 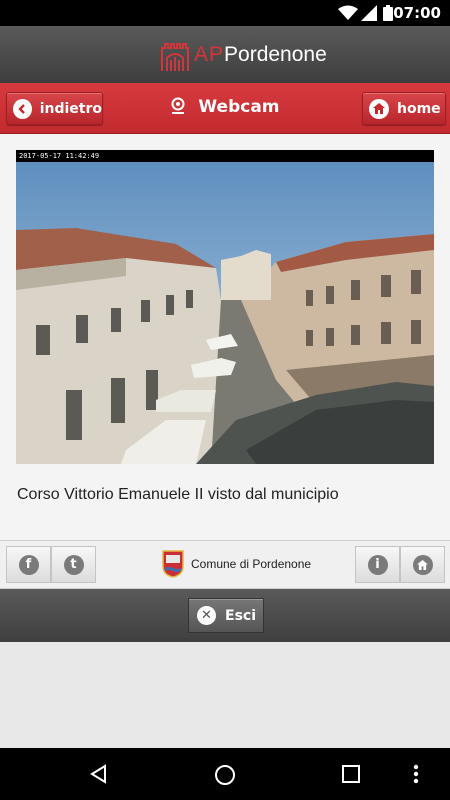 I want to click on exit-button: ✕ Esci, so click(x=226, y=615).